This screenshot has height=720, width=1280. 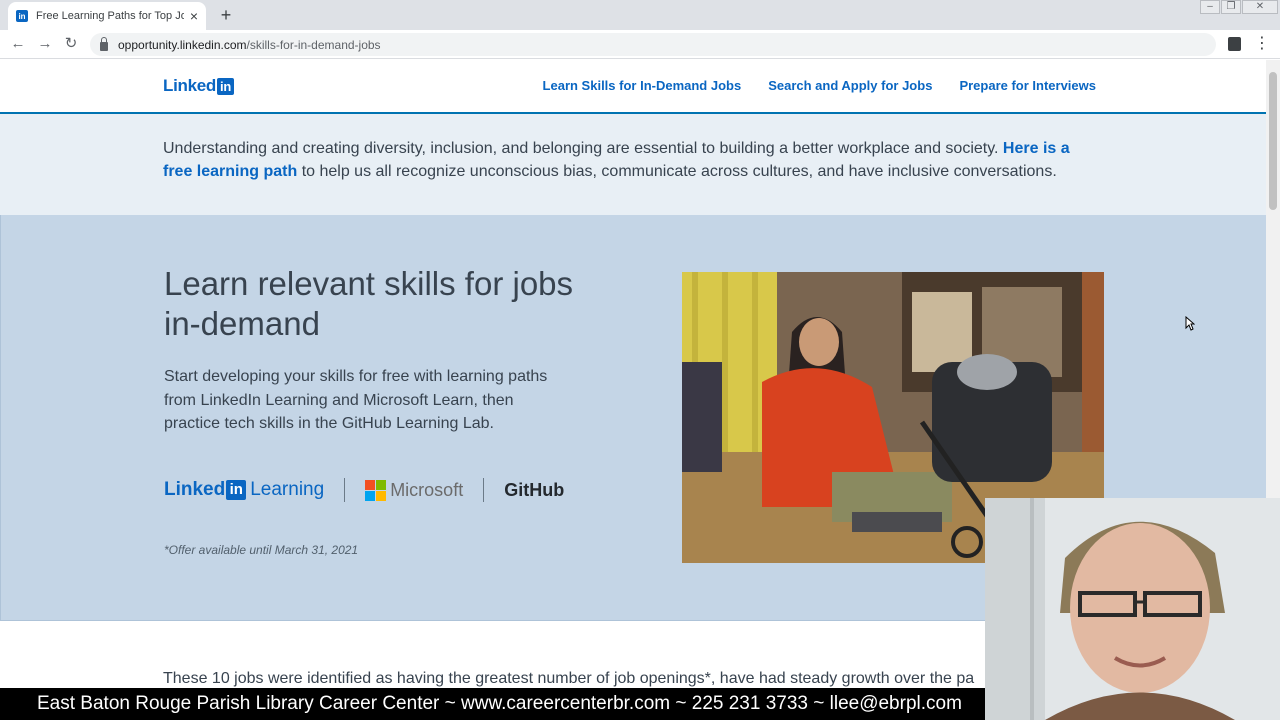 What do you see at coordinates (287, 489) in the screenshot?
I see `ll-learning-text: Learning` at bounding box center [287, 489].